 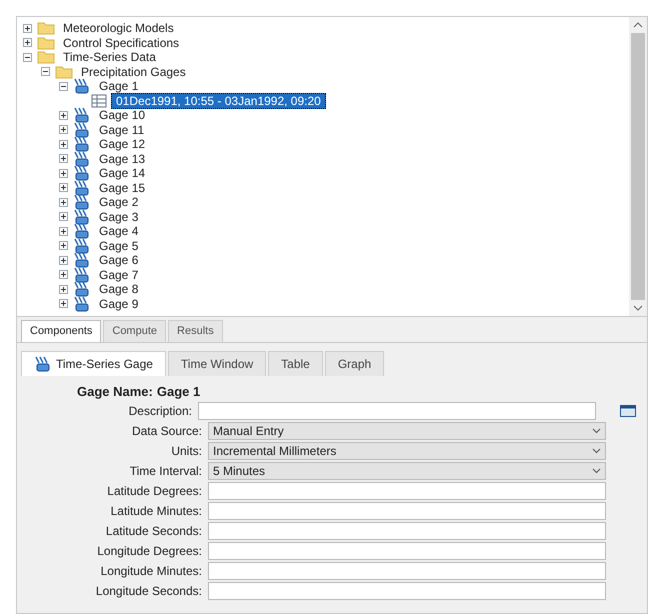 I want to click on field-label: Data Source:, so click(x=166, y=431).